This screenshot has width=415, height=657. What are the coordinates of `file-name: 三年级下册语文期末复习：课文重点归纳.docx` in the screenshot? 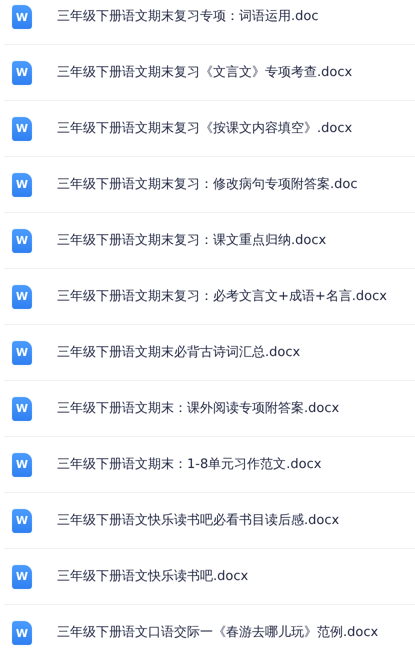 It's located at (191, 240).